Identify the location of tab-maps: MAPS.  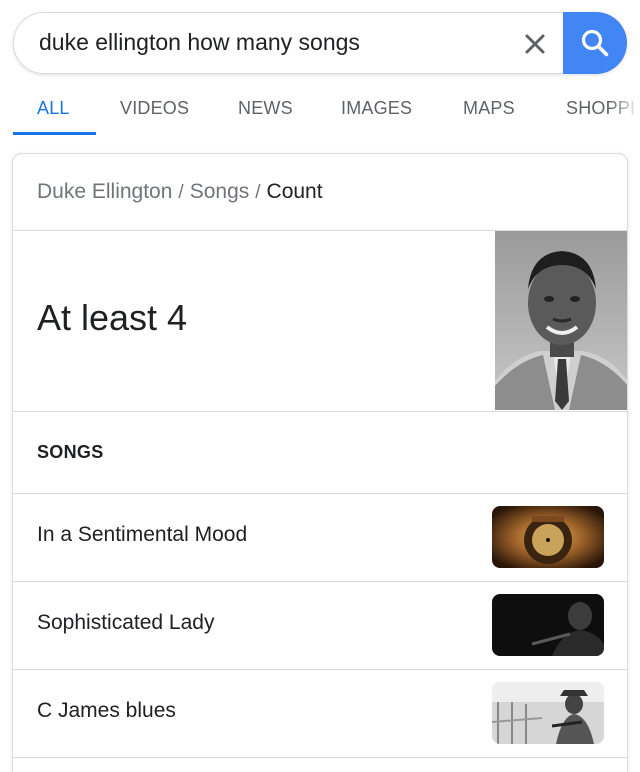
(489, 108).